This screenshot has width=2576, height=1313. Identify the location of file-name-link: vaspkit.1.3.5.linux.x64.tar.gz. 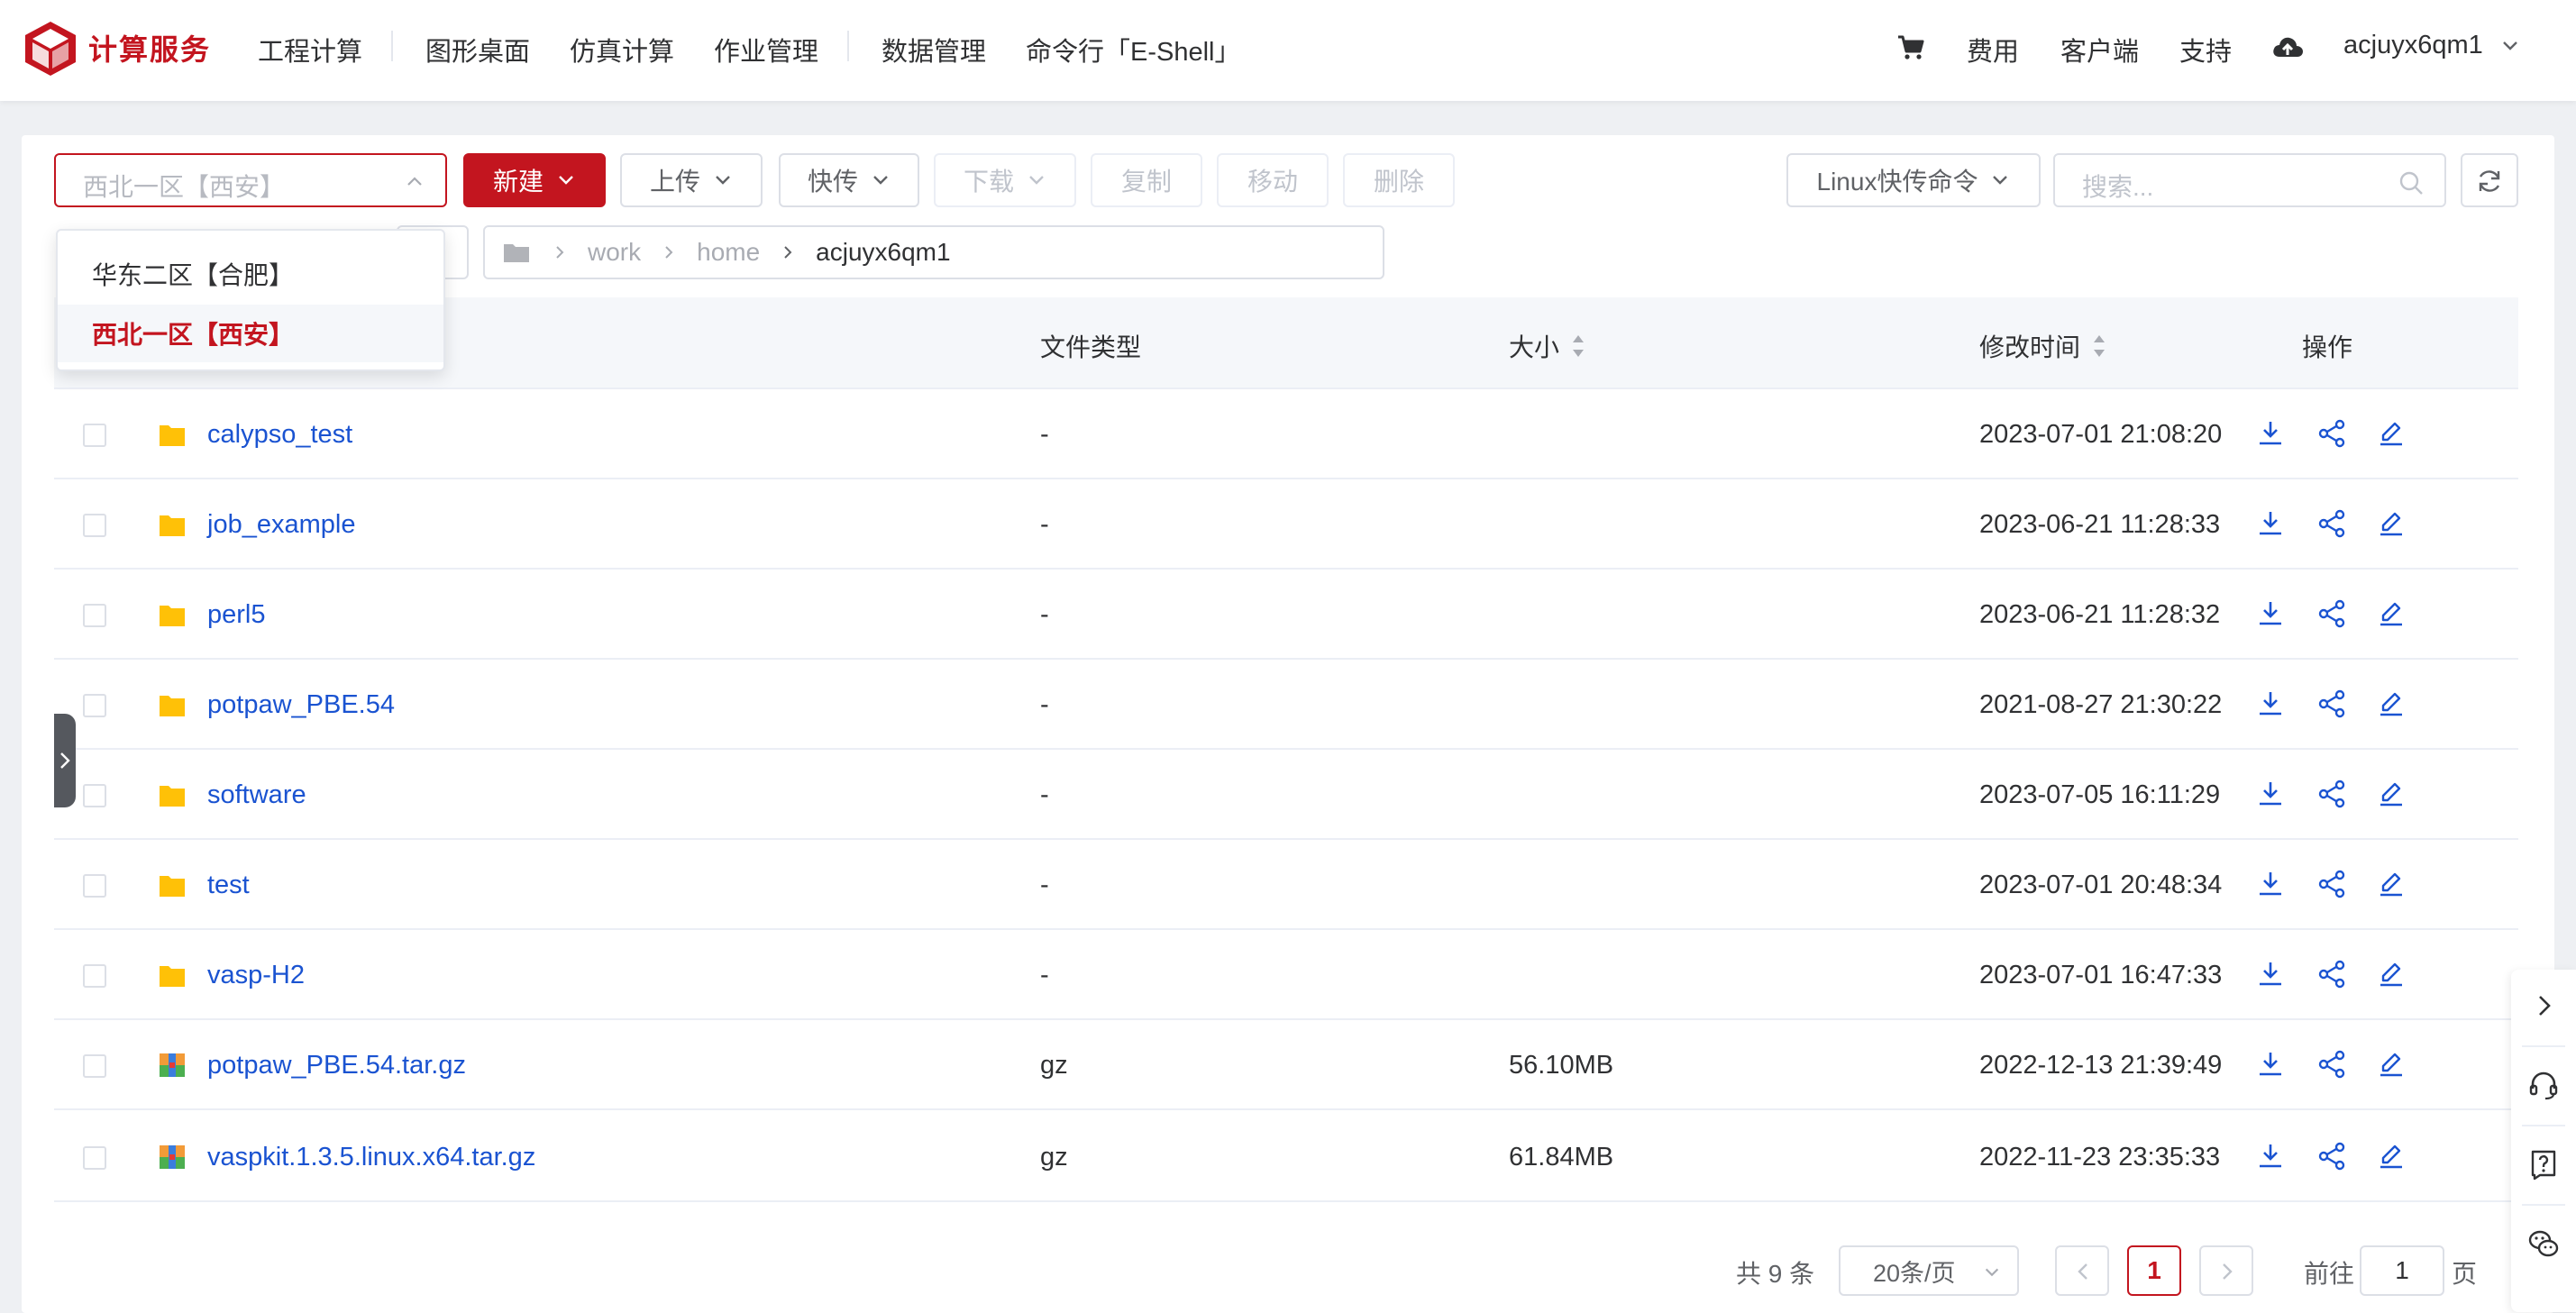
(371, 1157).